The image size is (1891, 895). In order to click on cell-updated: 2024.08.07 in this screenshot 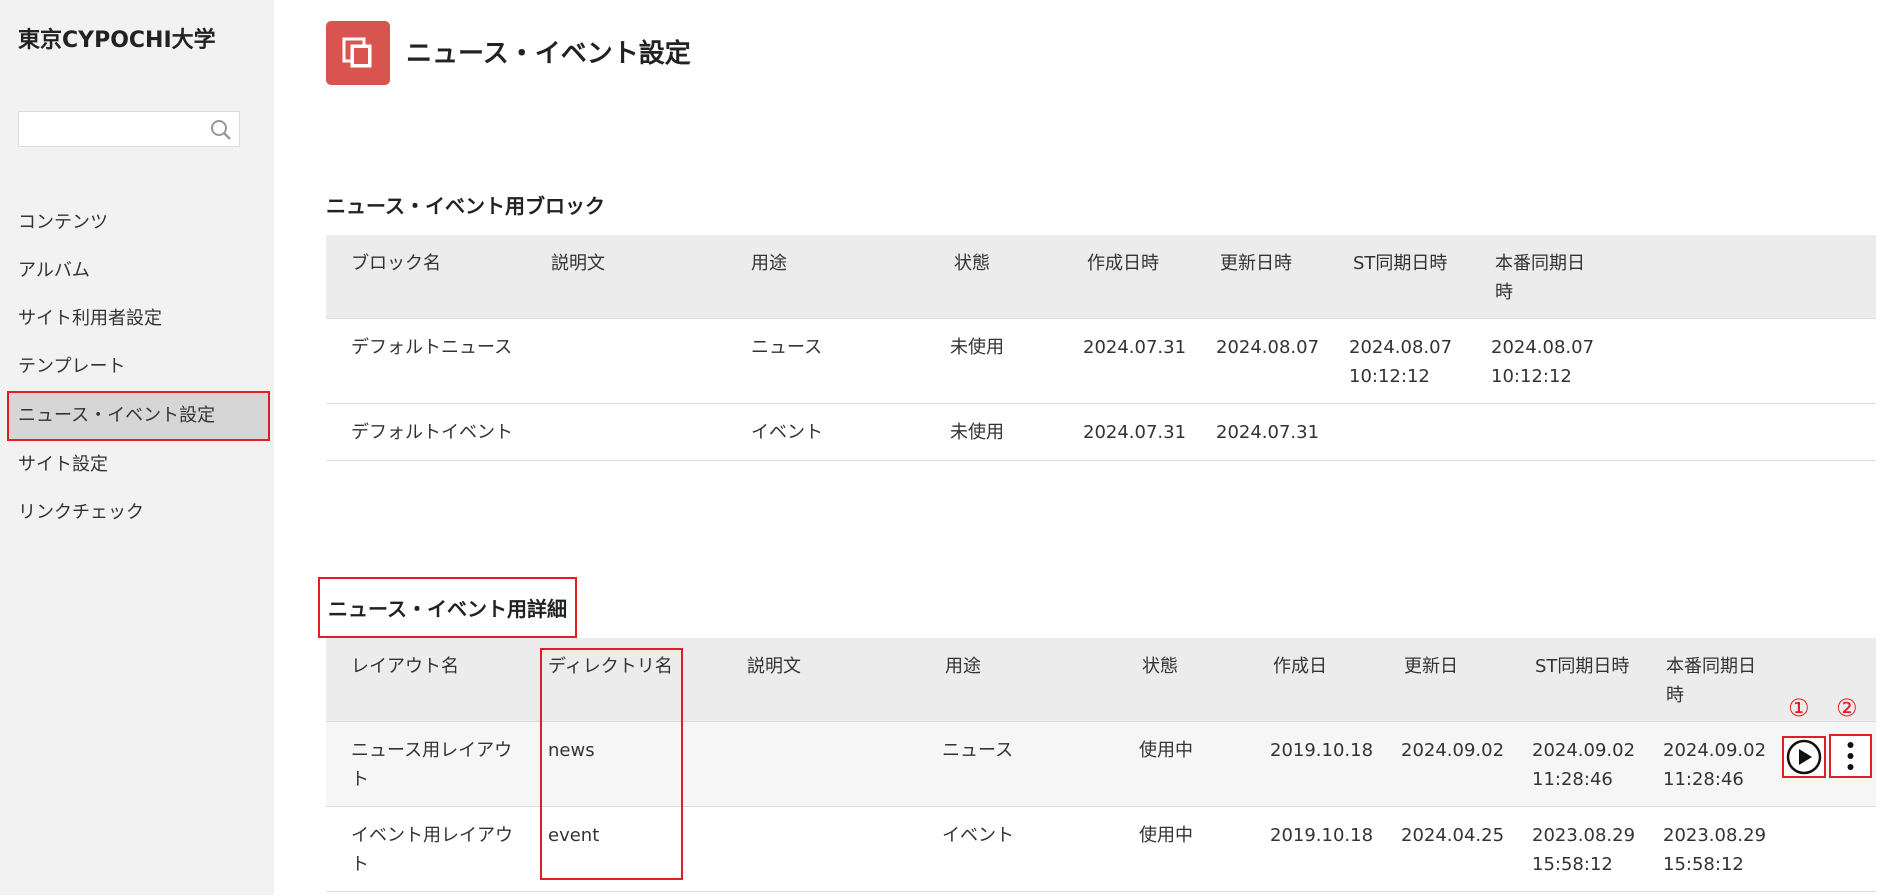, I will do `click(1268, 347)`.